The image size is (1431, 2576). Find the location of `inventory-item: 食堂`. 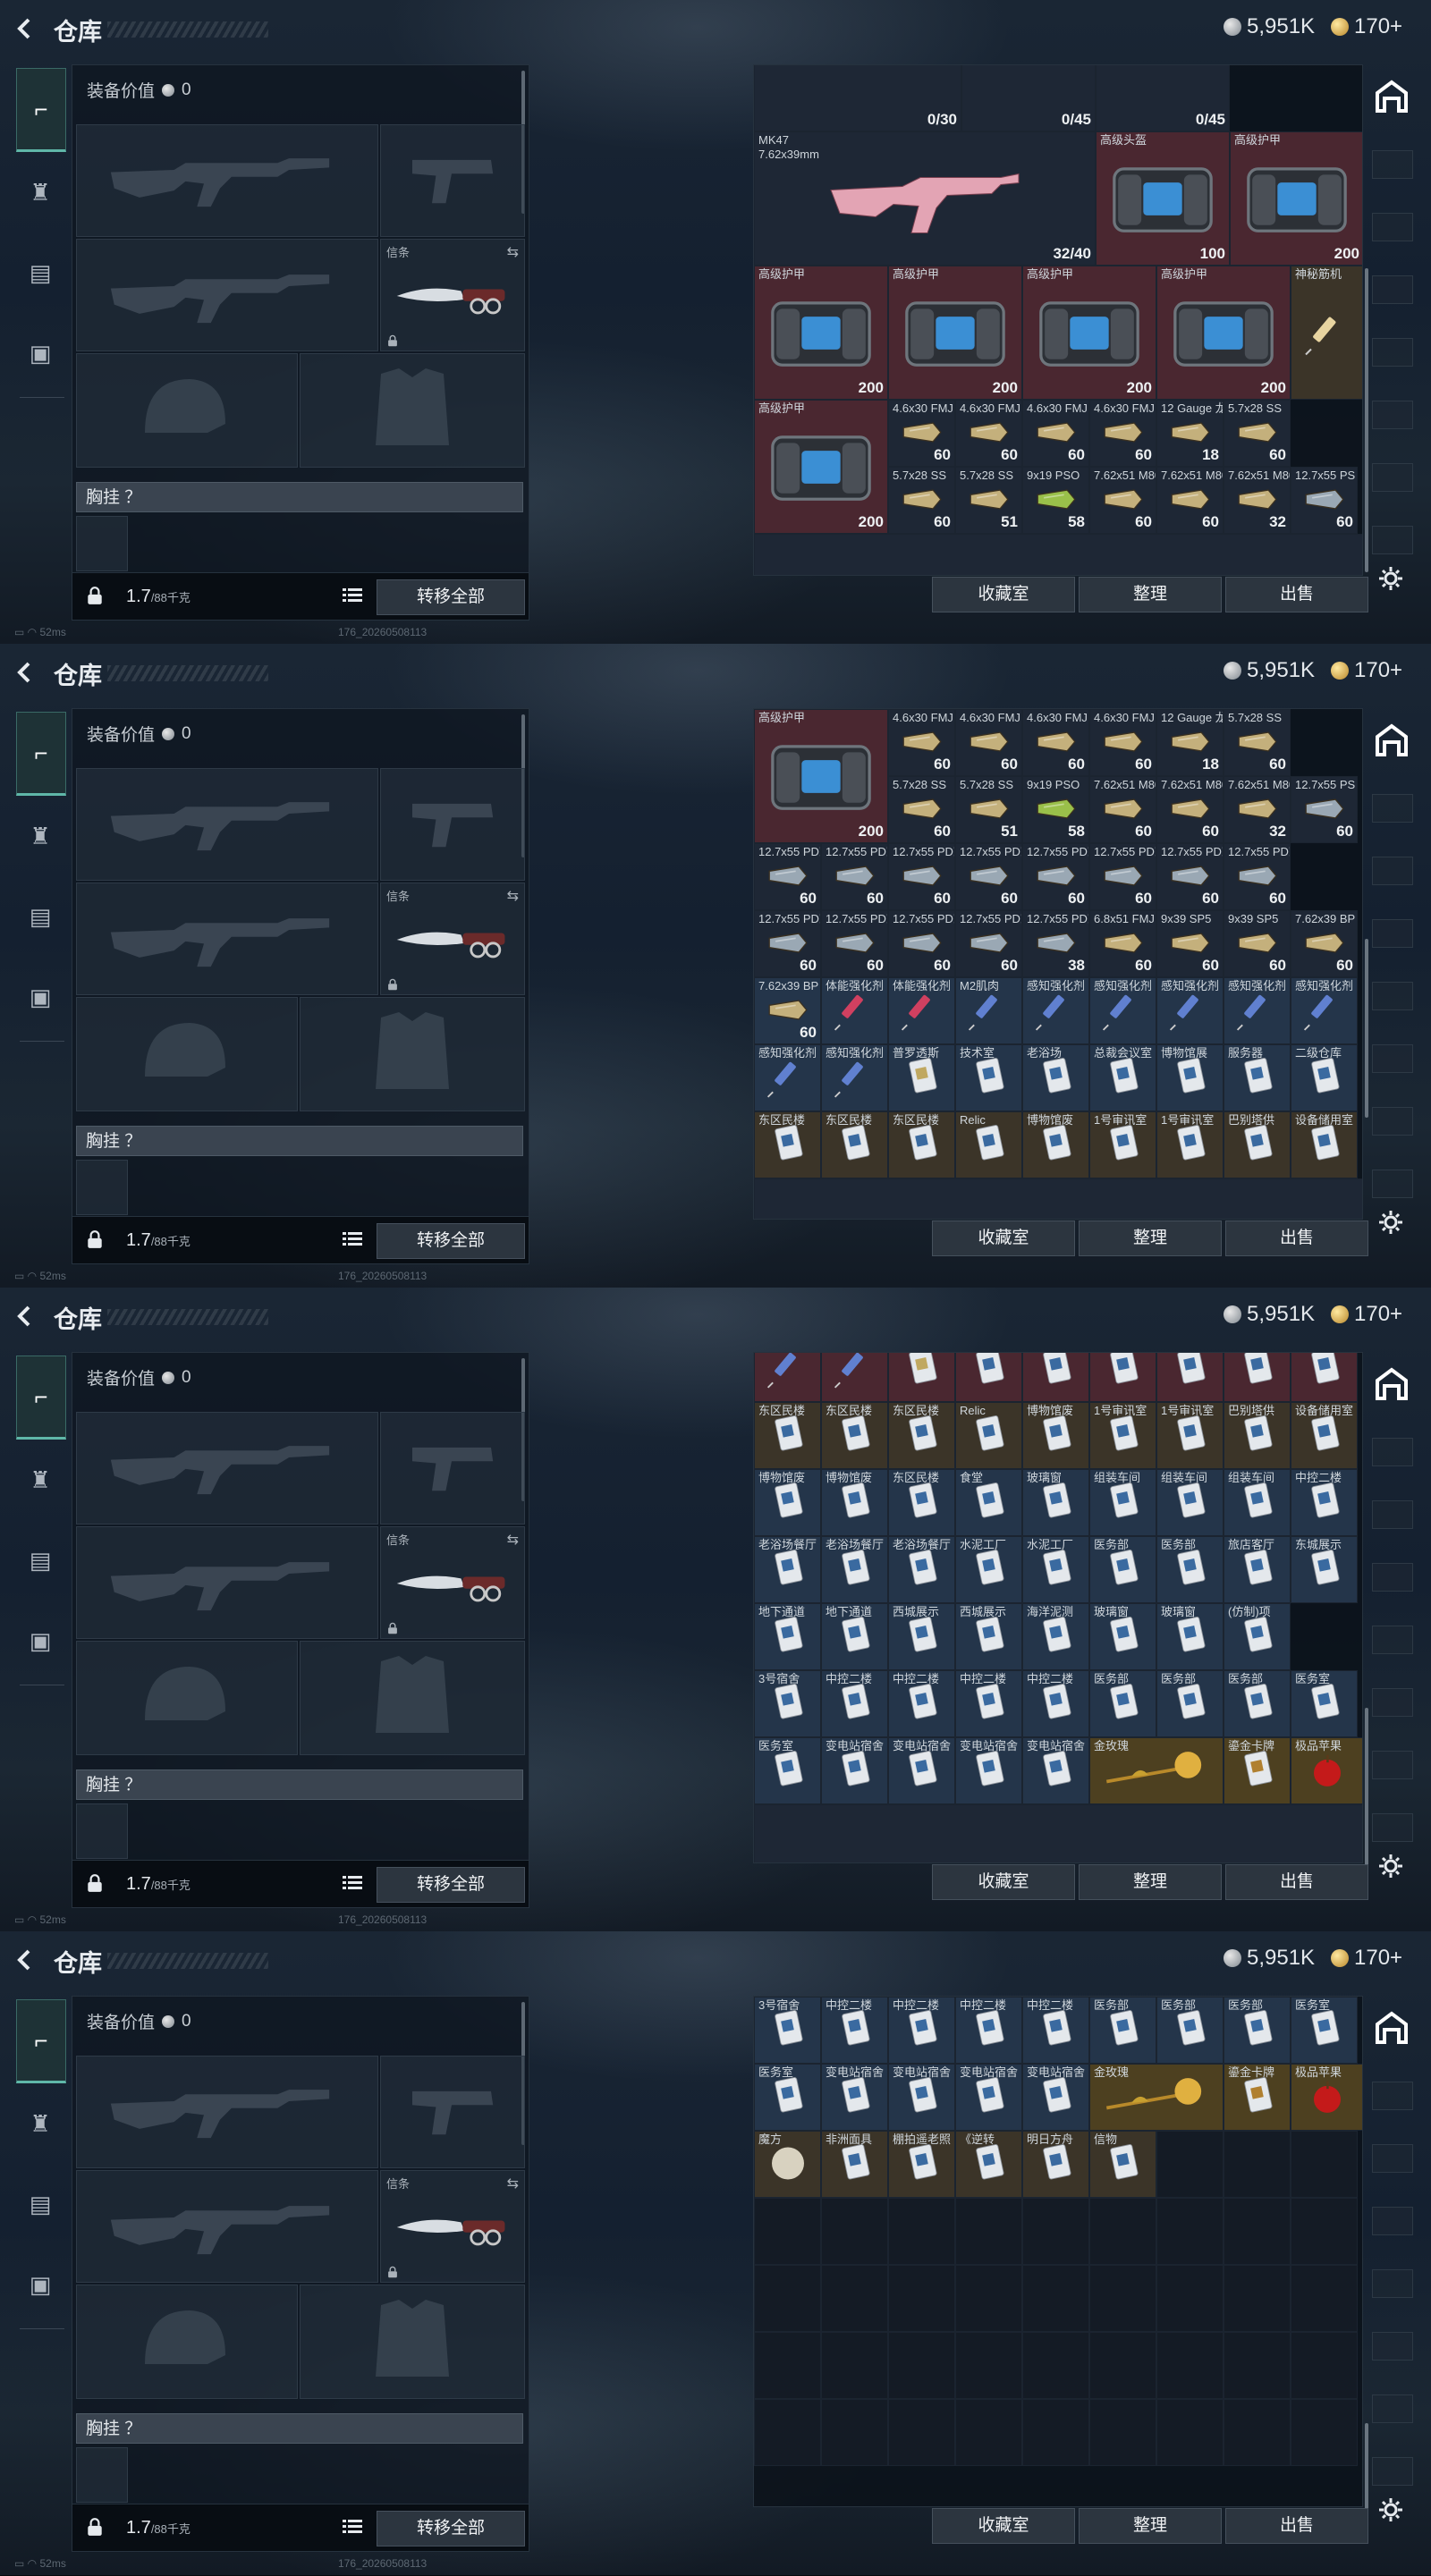

inventory-item: 食堂 is located at coordinates (989, 1502).